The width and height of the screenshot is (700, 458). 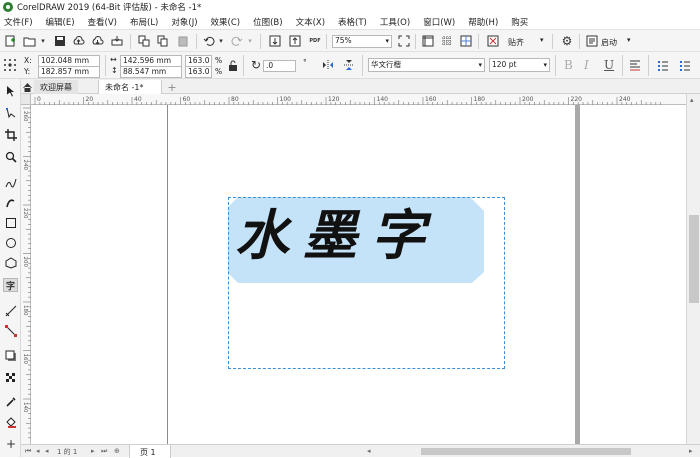 I want to click on launch-icon, so click(x=592, y=41).